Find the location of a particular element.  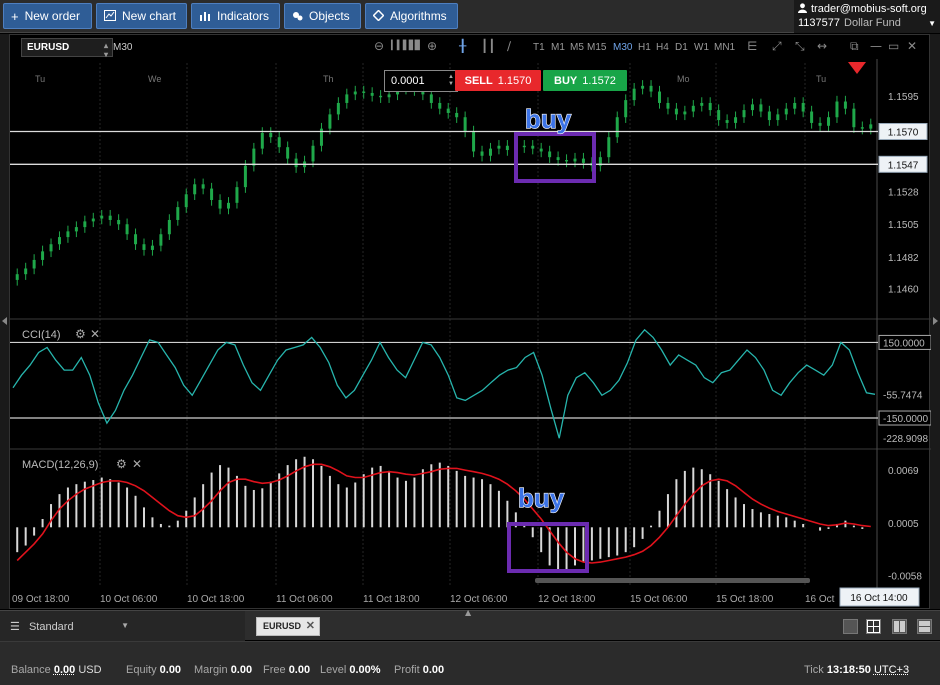

time-tick: 11 Oct 06:00 is located at coordinates (304, 599).